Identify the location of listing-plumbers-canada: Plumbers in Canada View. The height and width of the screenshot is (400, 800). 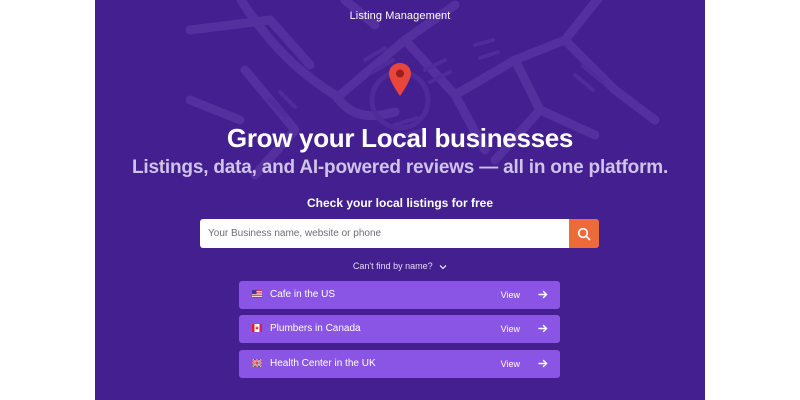
(399, 329).